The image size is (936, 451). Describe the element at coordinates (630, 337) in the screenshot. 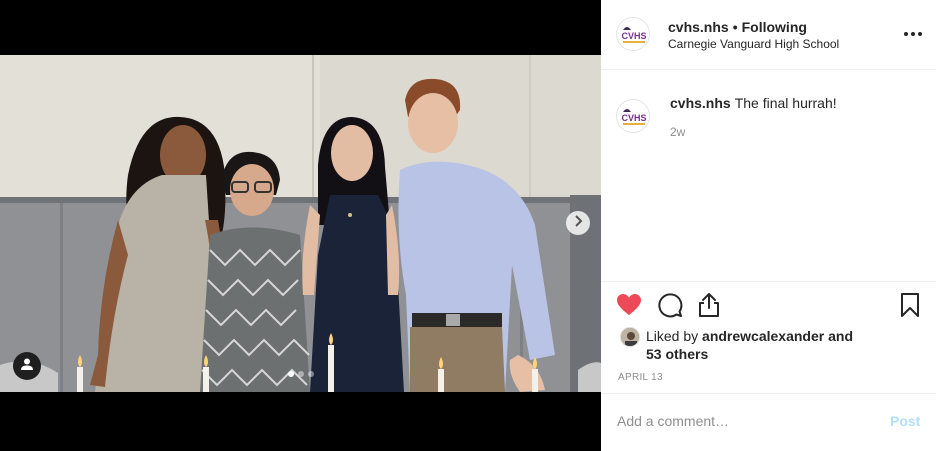

I see `liker-avatar` at that location.